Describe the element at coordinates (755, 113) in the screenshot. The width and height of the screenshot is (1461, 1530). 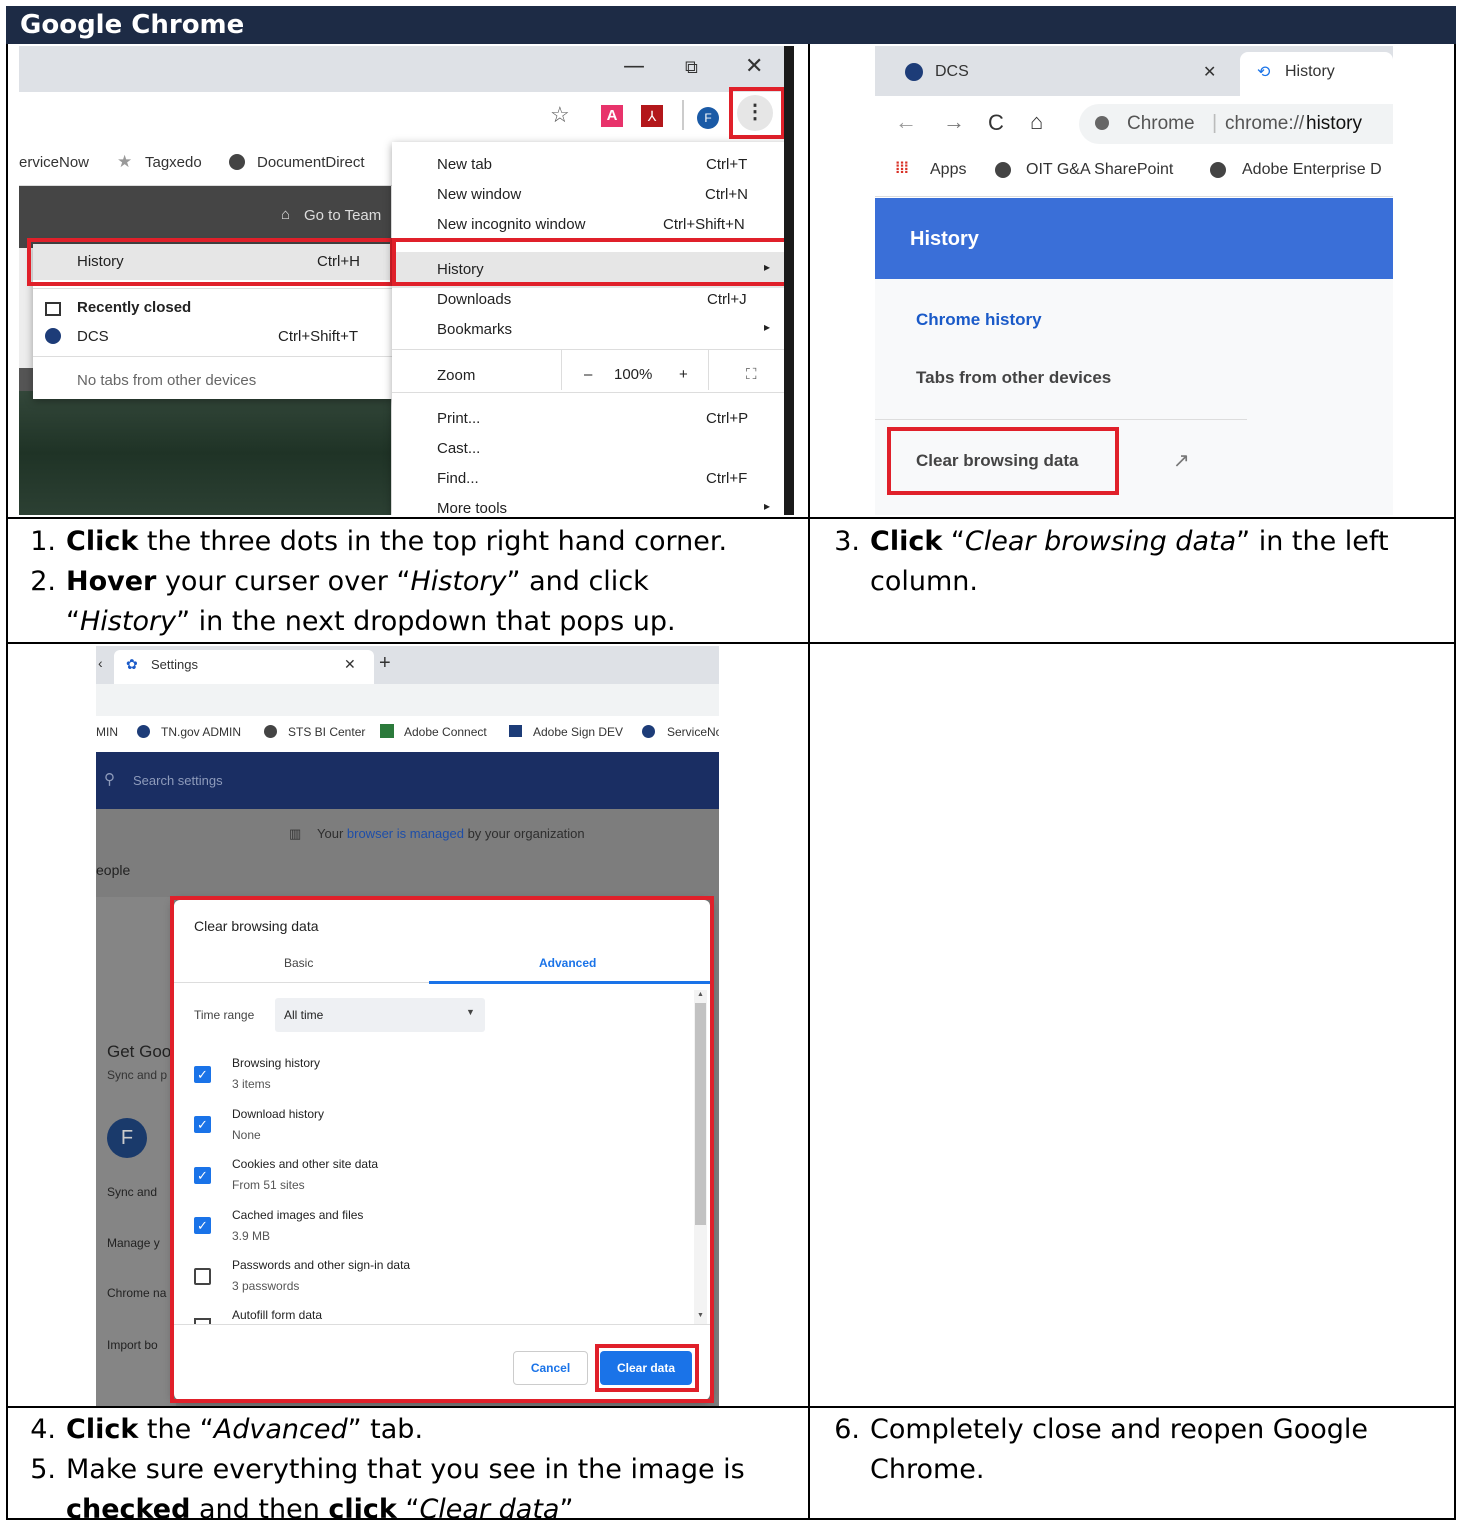
I see `three-dots-menu-icon: ⋮` at that location.